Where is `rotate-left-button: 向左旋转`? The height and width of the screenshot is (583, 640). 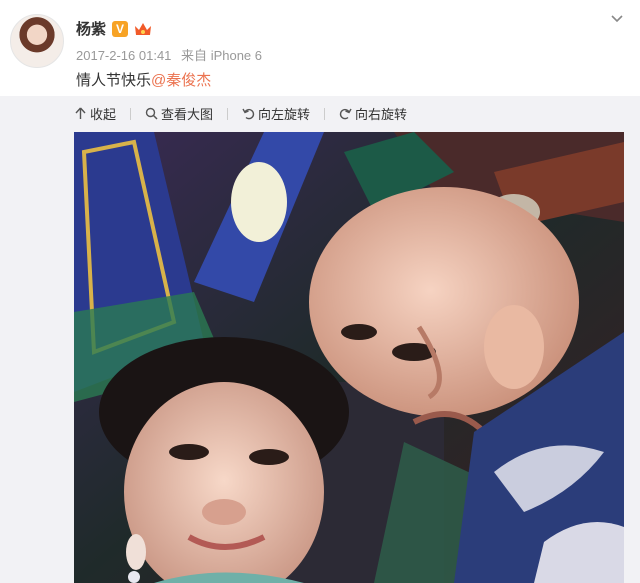
rotate-left-button: 向左旋转 is located at coordinates (276, 113).